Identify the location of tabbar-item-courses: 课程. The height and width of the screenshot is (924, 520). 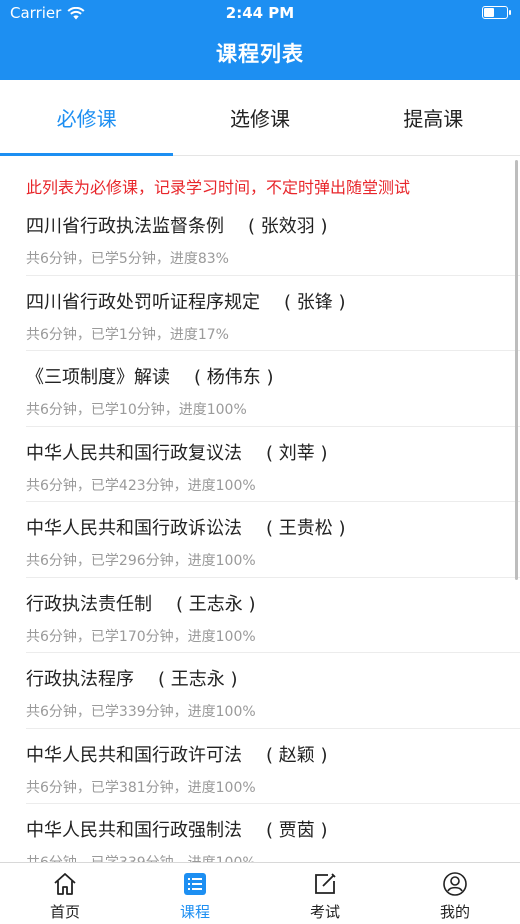
(195, 893).